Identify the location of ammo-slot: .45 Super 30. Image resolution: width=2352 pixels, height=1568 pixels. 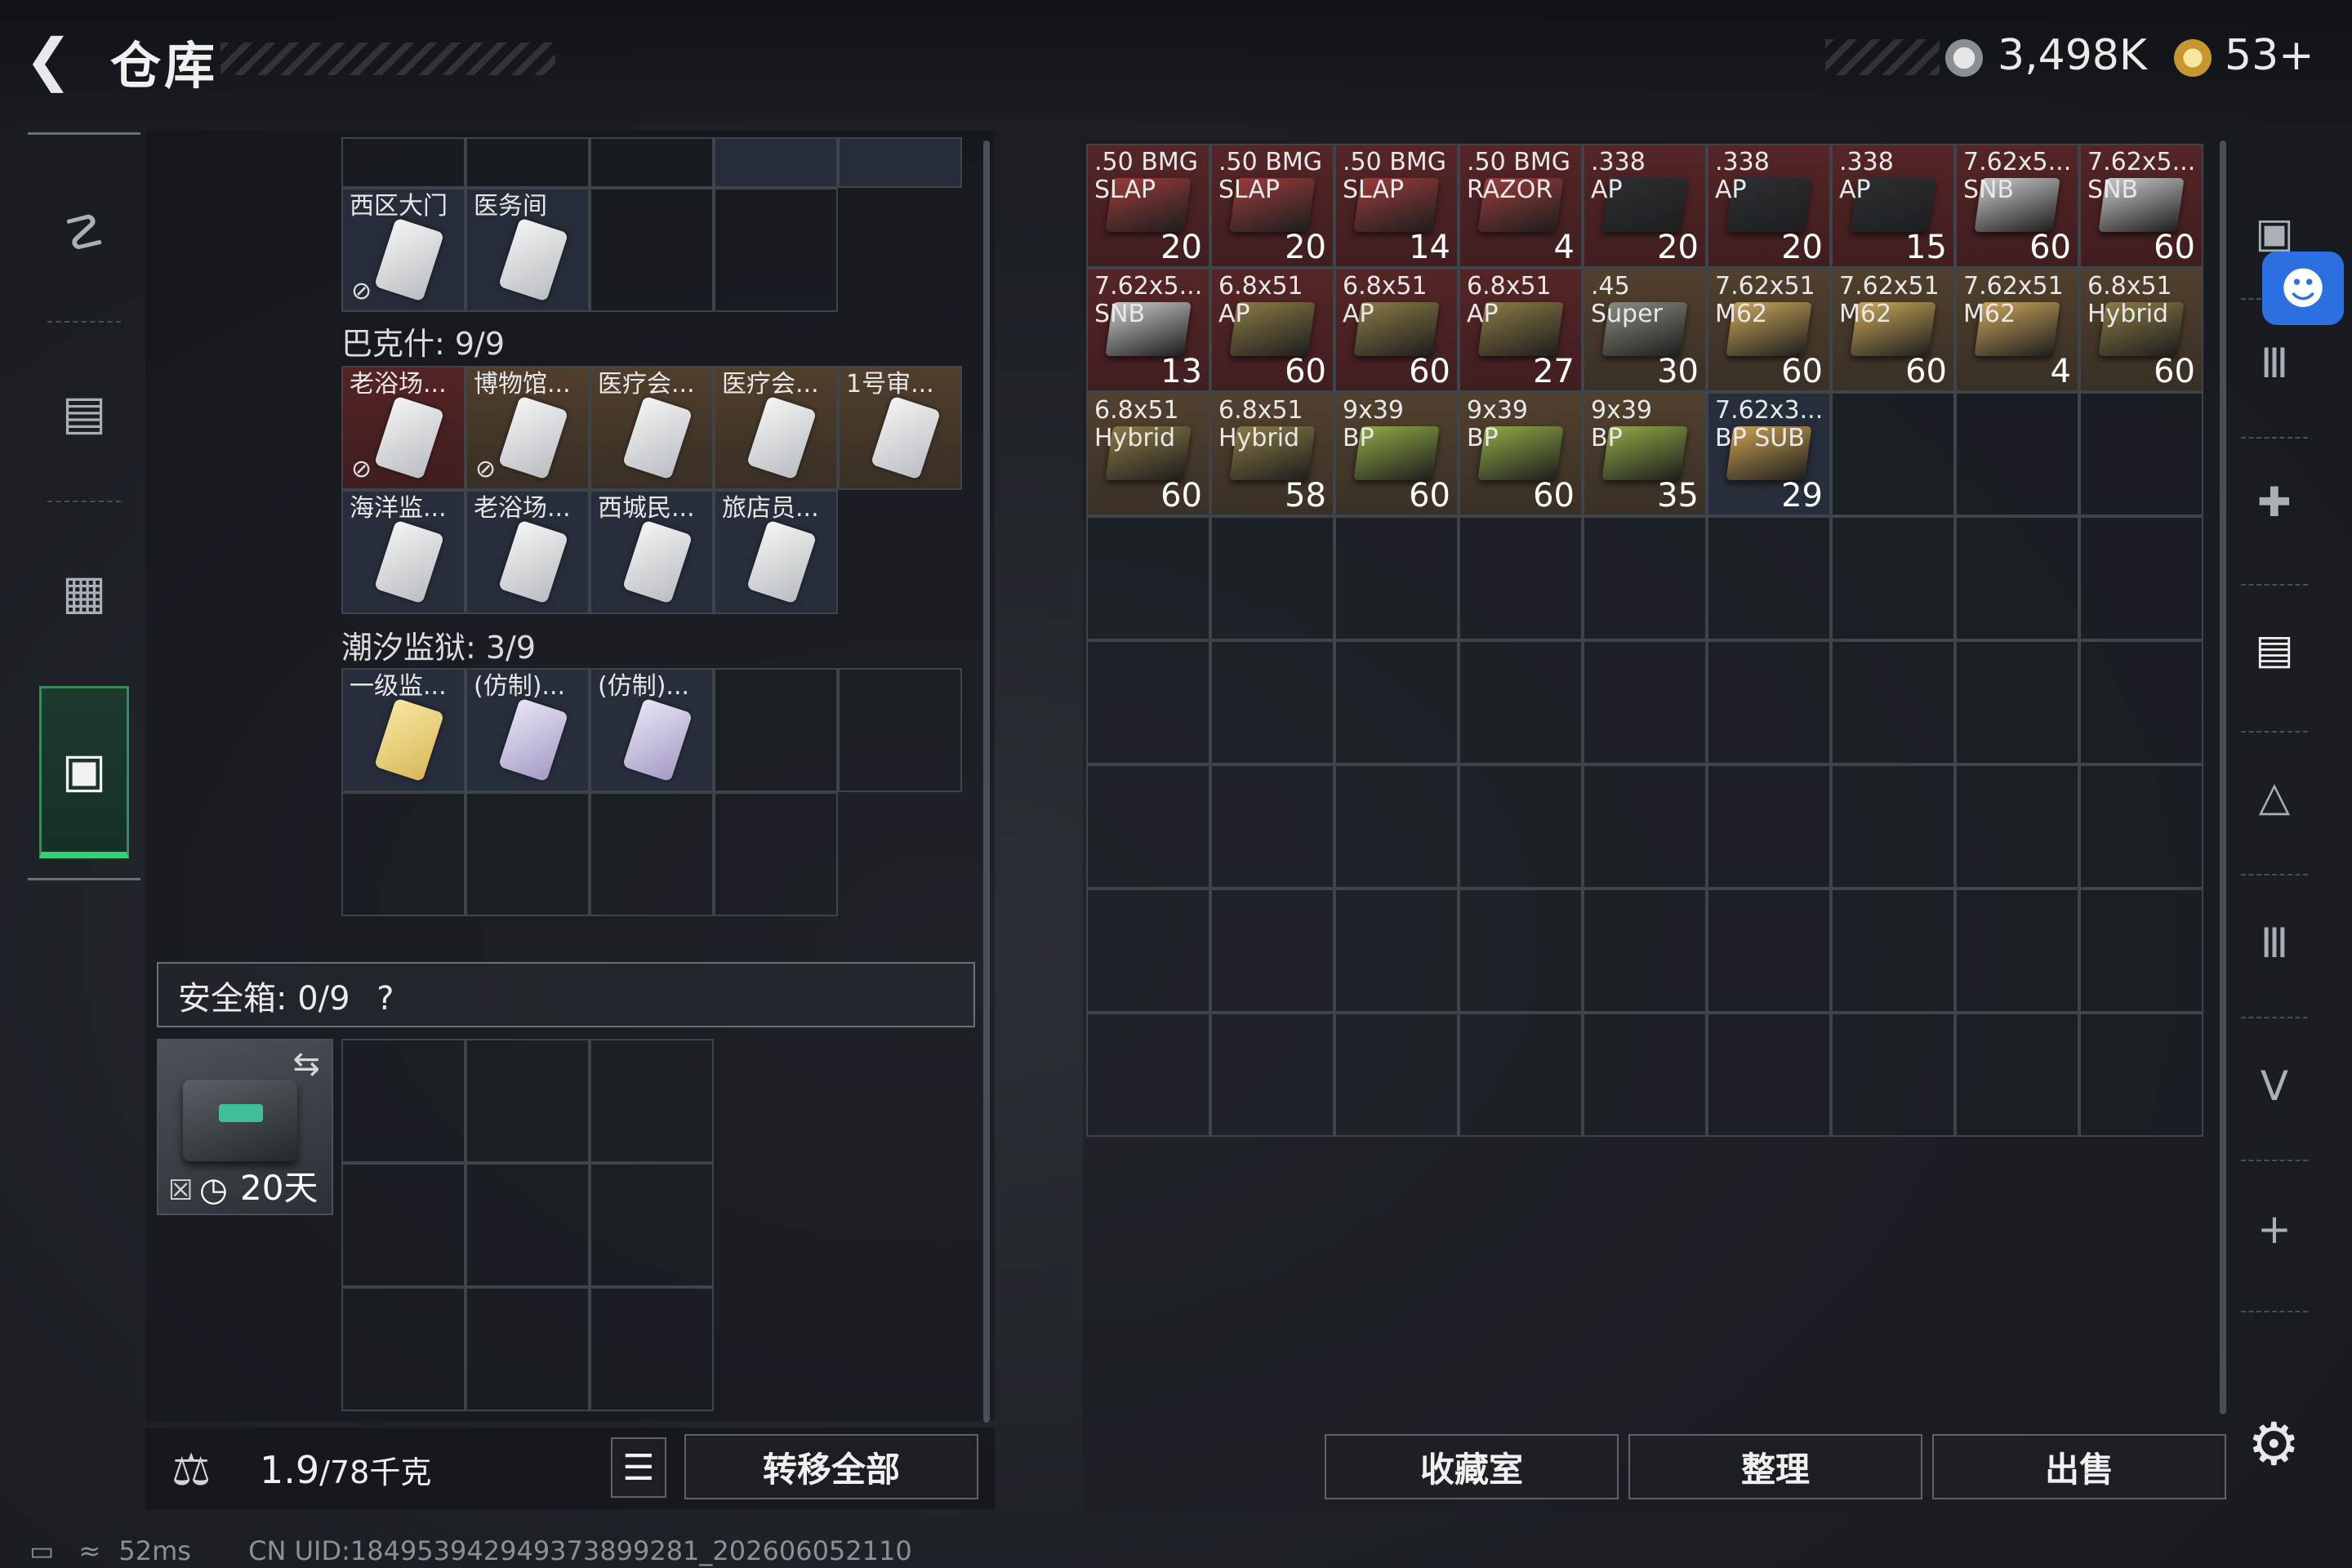
(1645, 330).